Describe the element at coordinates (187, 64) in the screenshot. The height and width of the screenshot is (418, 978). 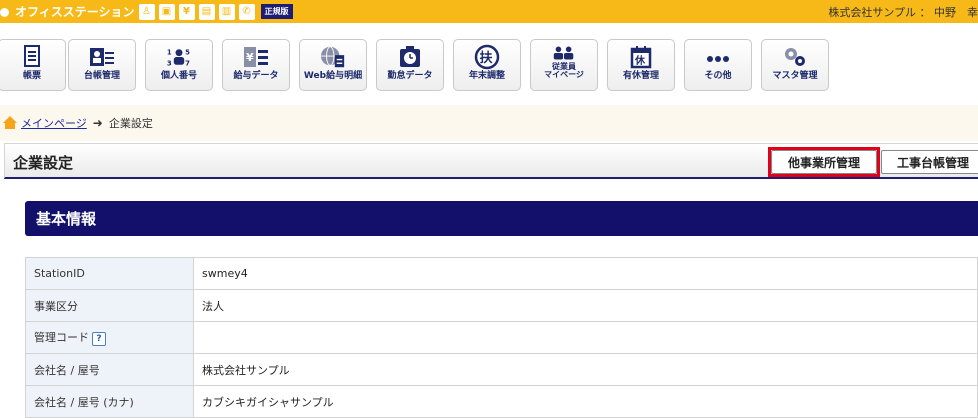
I see `svg-text: 7` at that location.